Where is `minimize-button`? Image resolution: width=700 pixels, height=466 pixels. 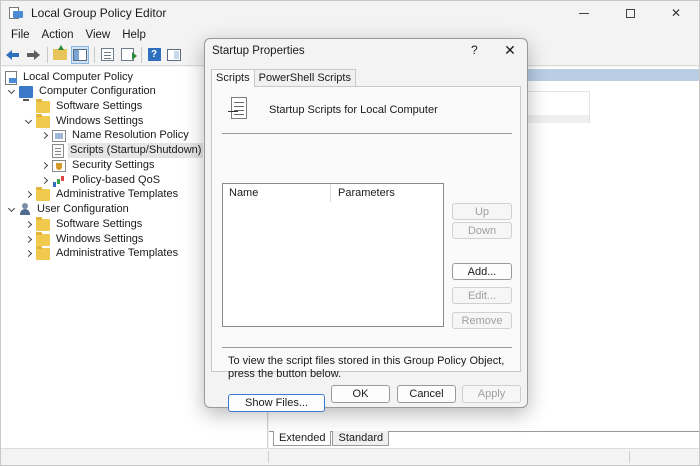 minimize-button is located at coordinates (584, 13).